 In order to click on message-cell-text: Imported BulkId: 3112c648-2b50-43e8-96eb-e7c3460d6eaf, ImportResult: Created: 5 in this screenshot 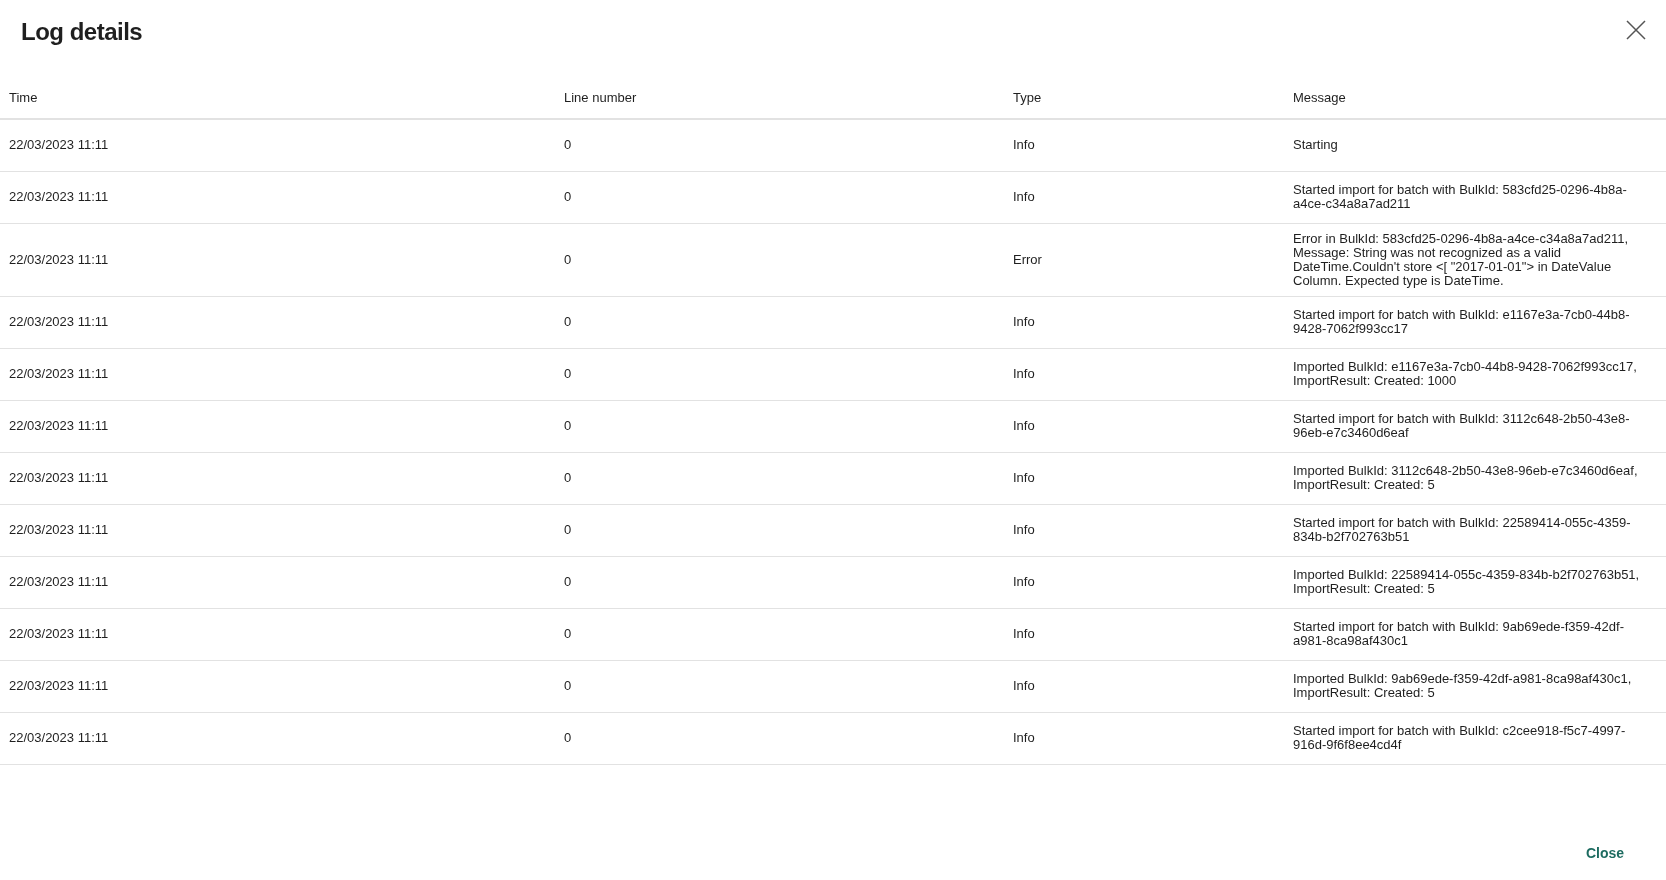, I will do `click(1465, 478)`.